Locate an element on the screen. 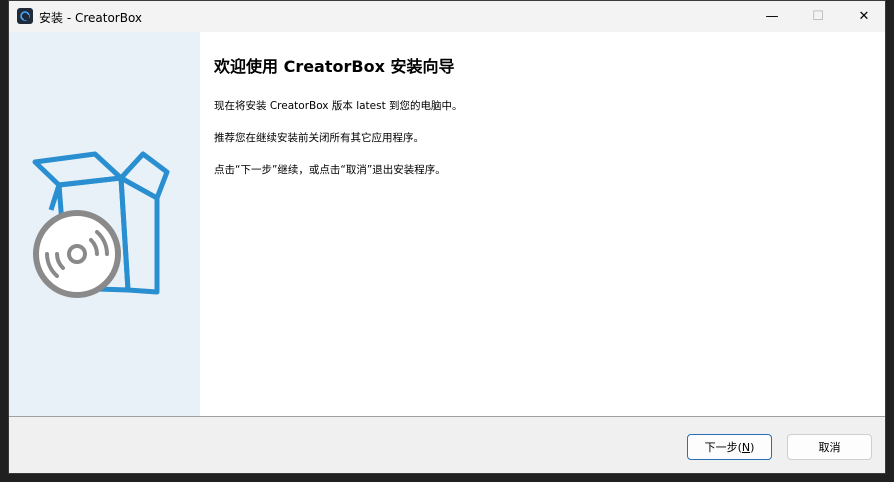 Image resolution: width=894 pixels, height=482 pixels. minimize-button: — is located at coordinates (772, 16).